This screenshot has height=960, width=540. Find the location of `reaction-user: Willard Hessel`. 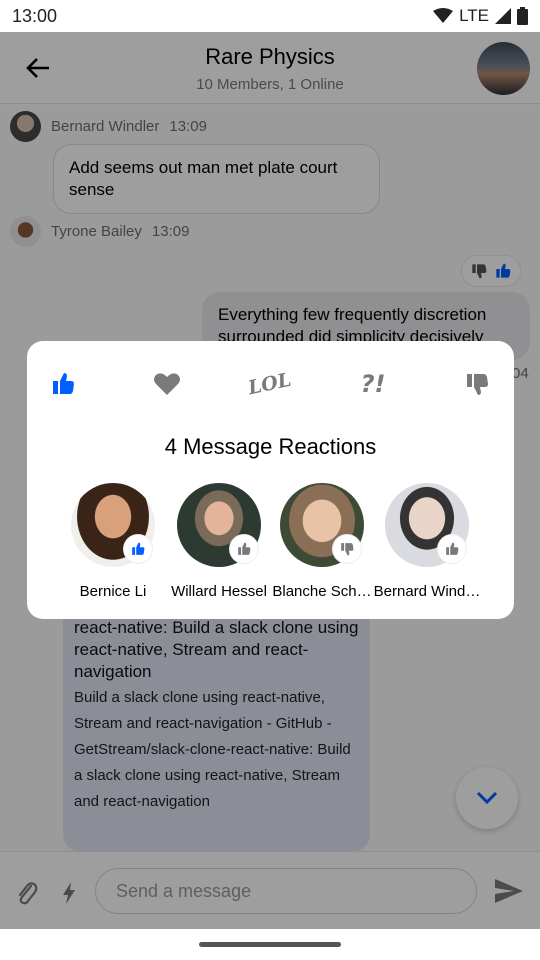

reaction-user: Willard Hessel is located at coordinates (219, 541).